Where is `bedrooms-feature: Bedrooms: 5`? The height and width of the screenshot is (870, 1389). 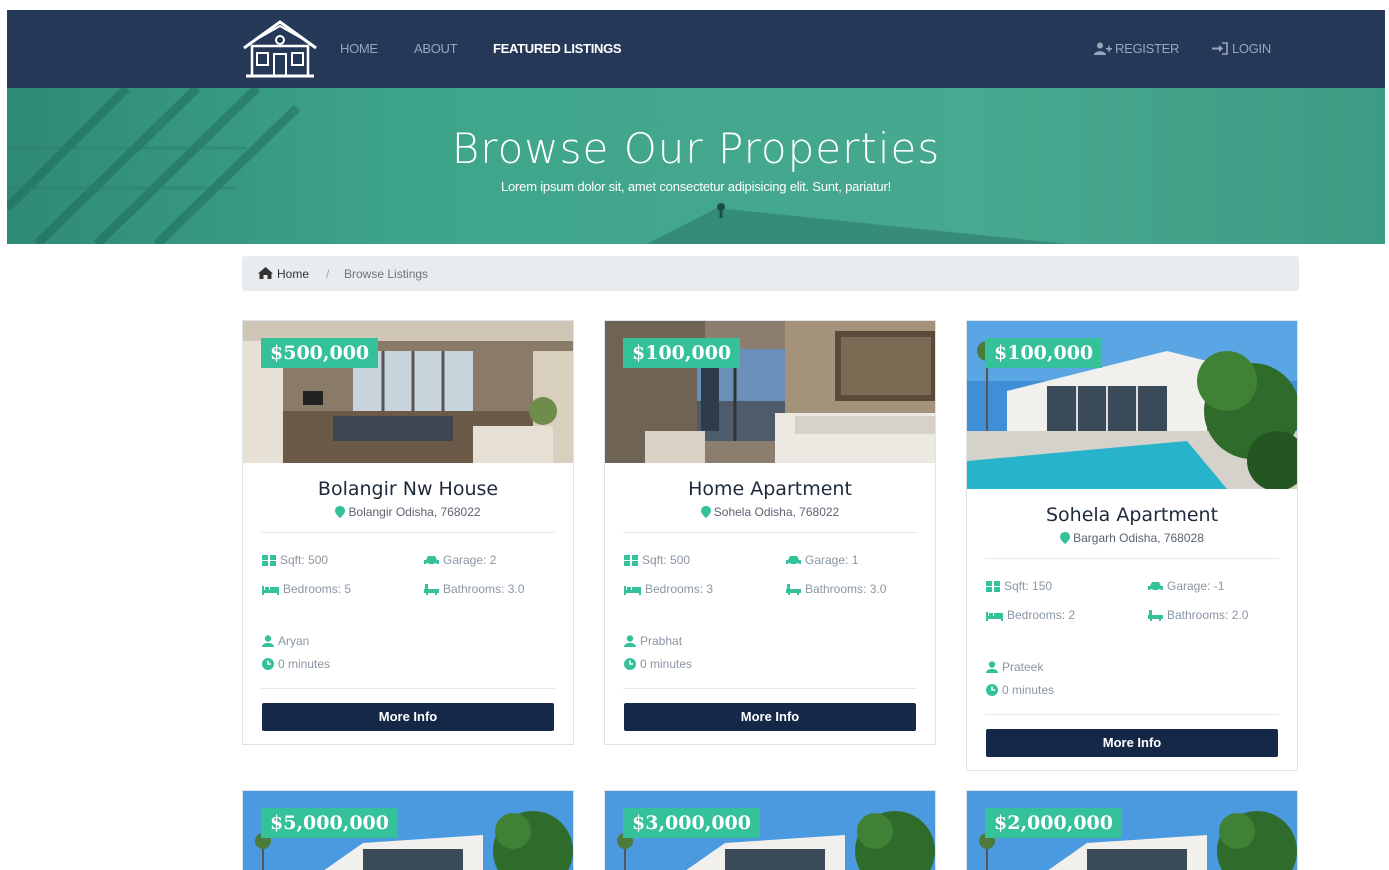 bedrooms-feature: Bedrooms: 5 is located at coordinates (306, 589).